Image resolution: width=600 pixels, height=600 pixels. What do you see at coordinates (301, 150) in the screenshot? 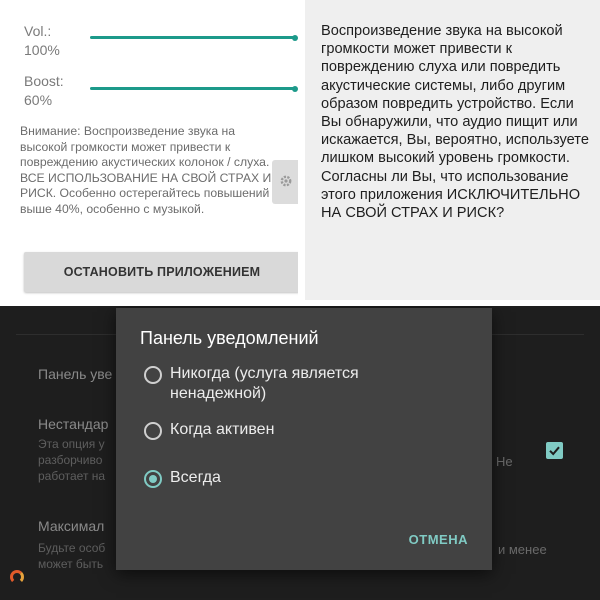
I see `panel-divider` at bounding box center [301, 150].